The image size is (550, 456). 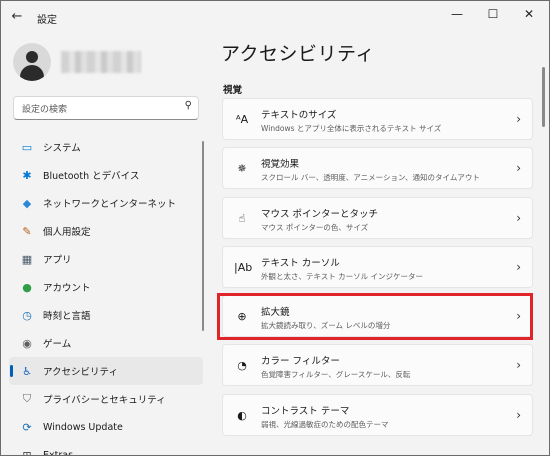 What do you see at coordinates (106, 231) in the screenshot?
I see `sidebar-item-3: ✎ 個人用設定` at bounding box center [106, 231].